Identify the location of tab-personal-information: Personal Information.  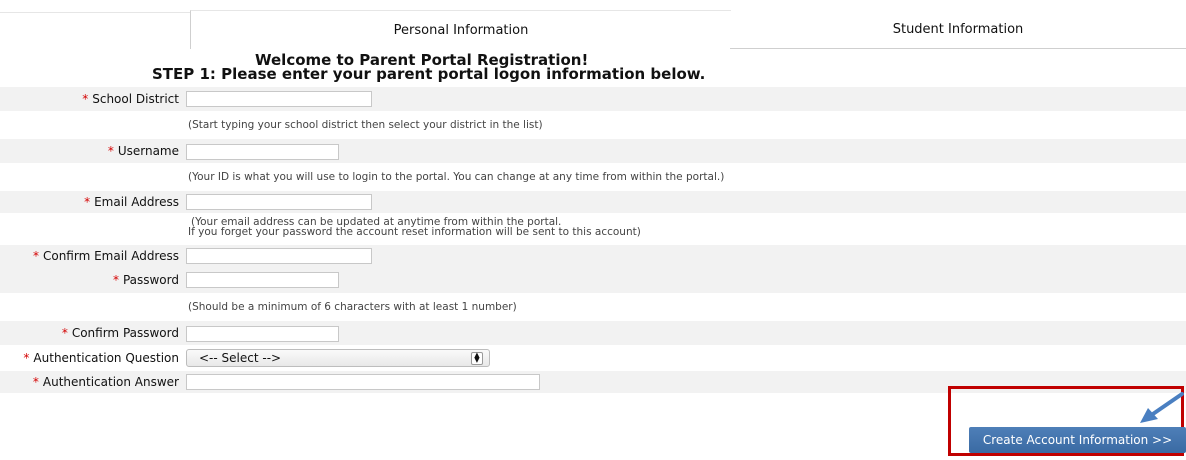
(460, 29).